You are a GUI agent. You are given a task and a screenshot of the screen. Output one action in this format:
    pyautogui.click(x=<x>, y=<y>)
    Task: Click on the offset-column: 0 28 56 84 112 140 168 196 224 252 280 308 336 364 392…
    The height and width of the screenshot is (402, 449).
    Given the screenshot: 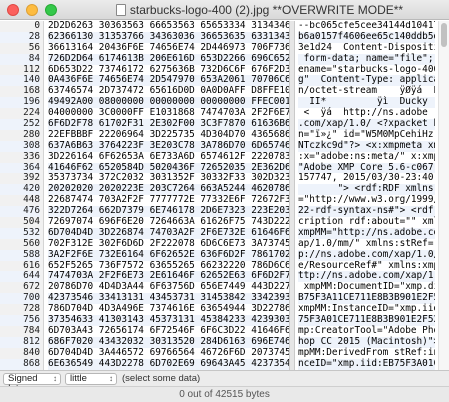 What is the action you would take?
    pyautogui.click(x=22, y=195)
    